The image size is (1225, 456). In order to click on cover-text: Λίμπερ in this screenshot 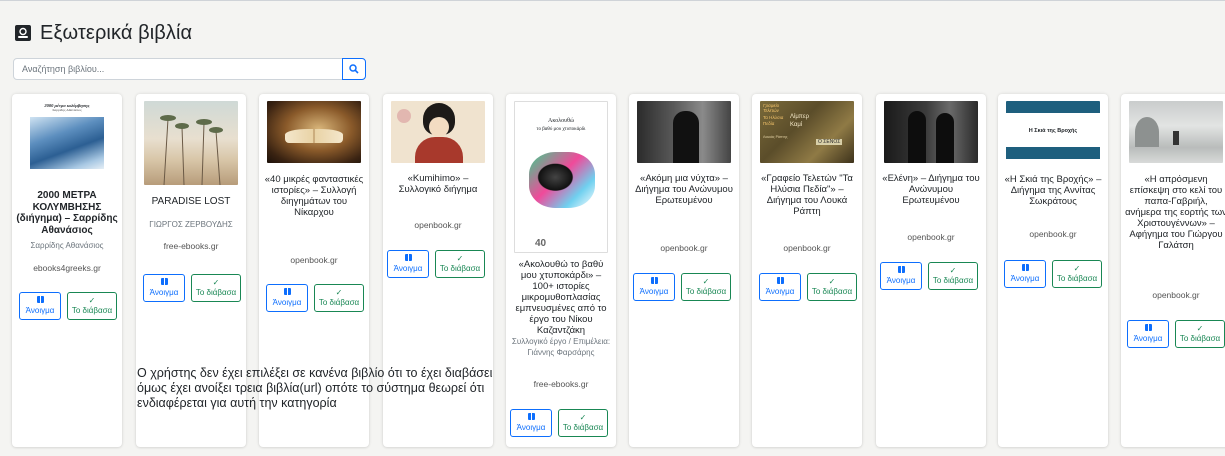, I will do `click(800, 117)`.